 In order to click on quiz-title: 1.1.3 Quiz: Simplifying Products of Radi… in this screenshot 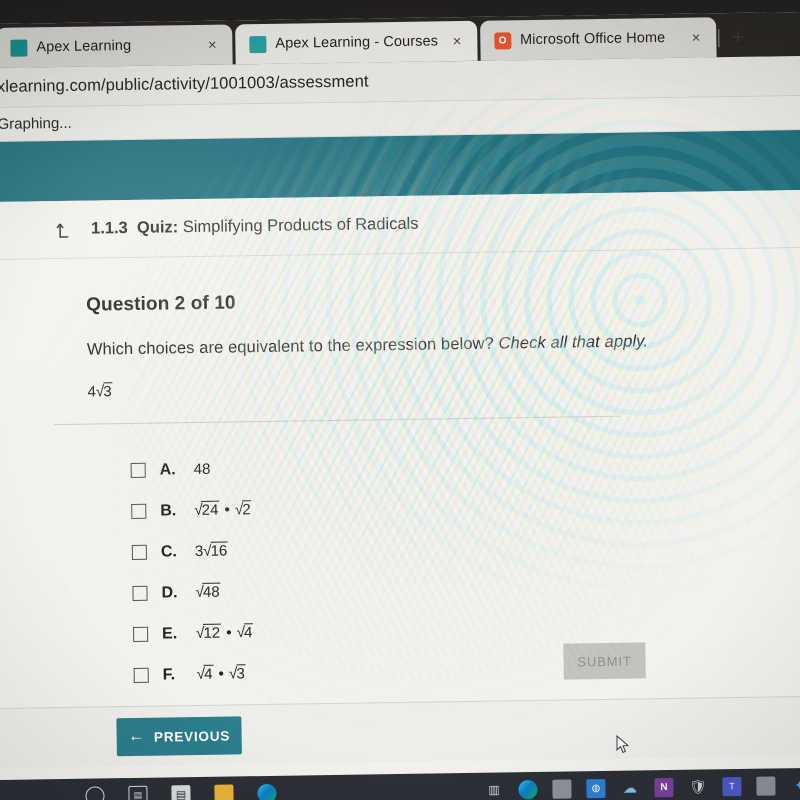, I will do `click(255, 227)`.